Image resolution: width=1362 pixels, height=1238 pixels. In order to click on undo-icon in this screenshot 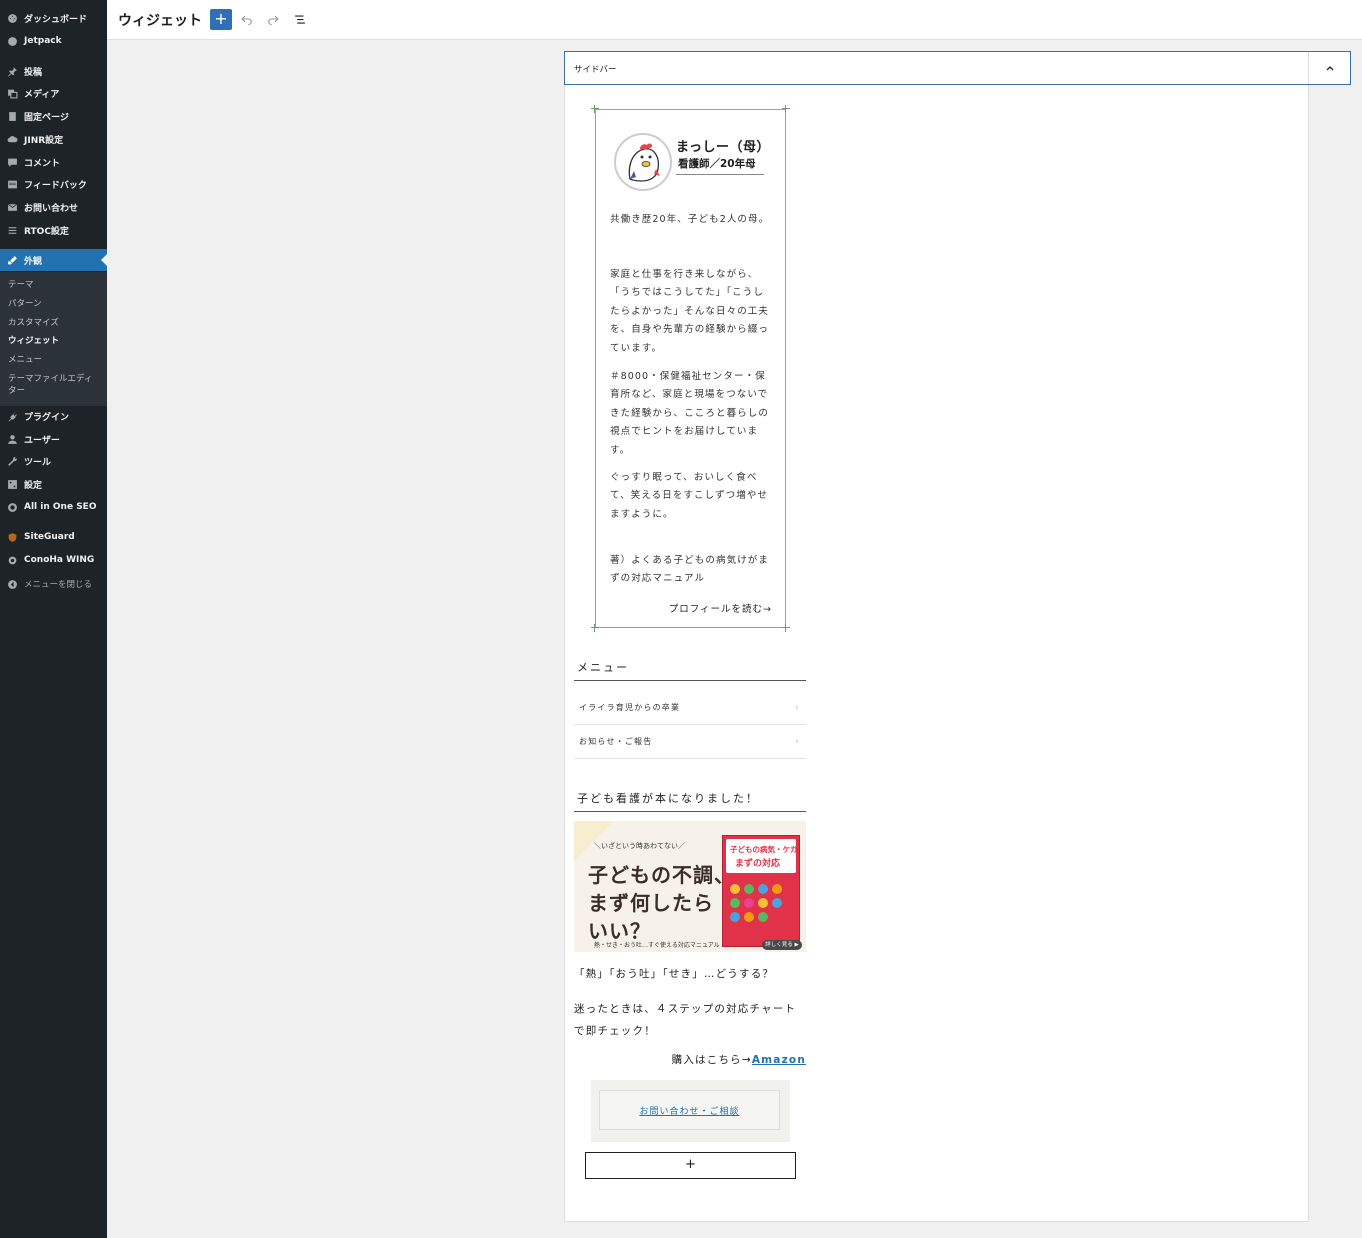, I will do `click(247, 19)`.